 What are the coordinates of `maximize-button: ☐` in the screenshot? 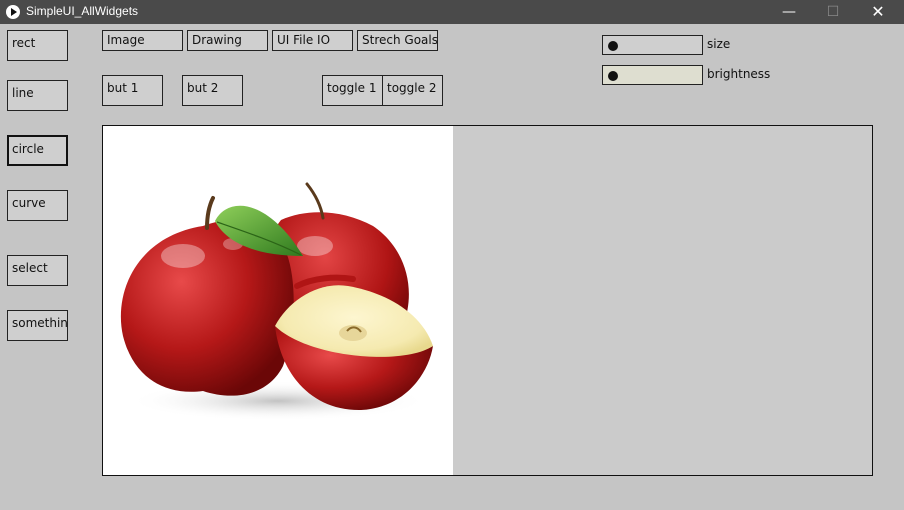 It's located at (833, 12).